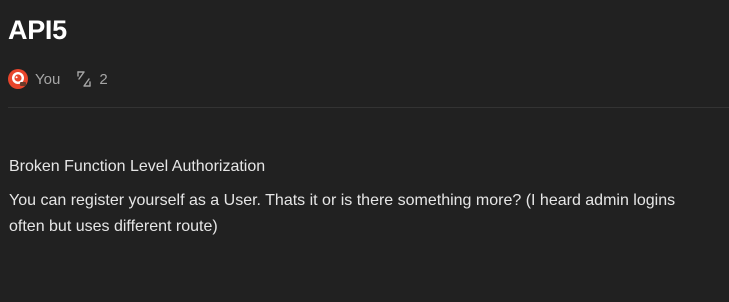  I want to click on divider, so click(368, 107).